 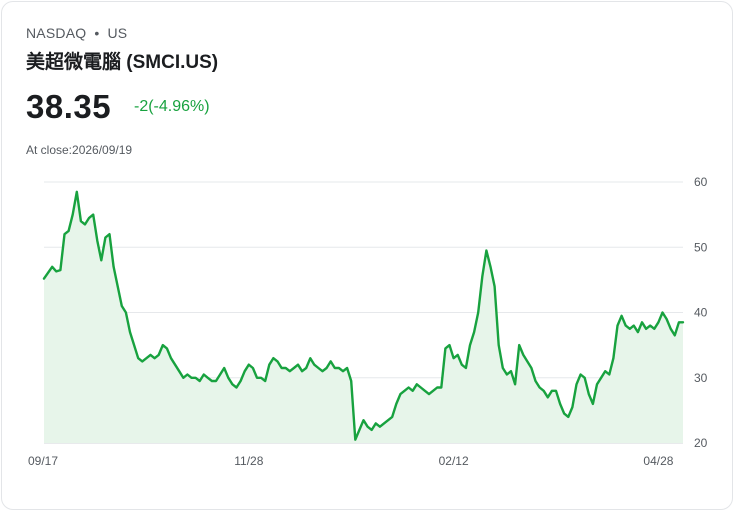 I want to click on y-tick-label: 40, so click(x=701, y=313).